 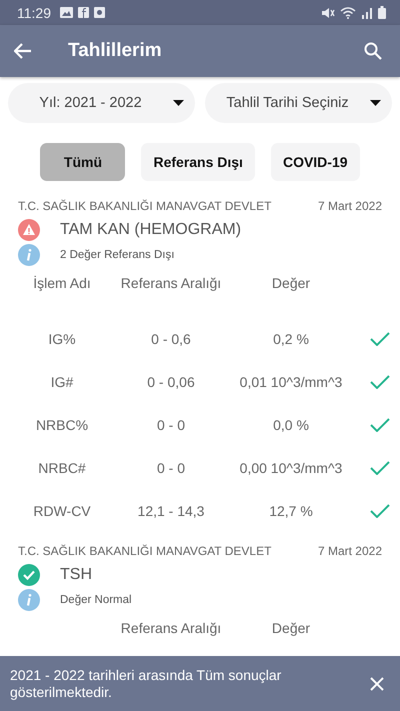 I want to click on dropdown: Tahlil Tarihi Seçiniz, so click(x=298, y=103).